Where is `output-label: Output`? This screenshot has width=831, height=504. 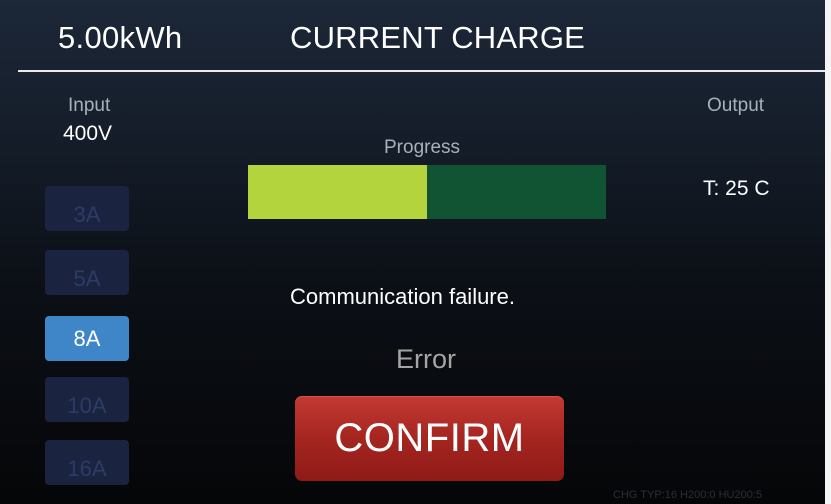 output-label: Output is located at coordinates (736, 105).